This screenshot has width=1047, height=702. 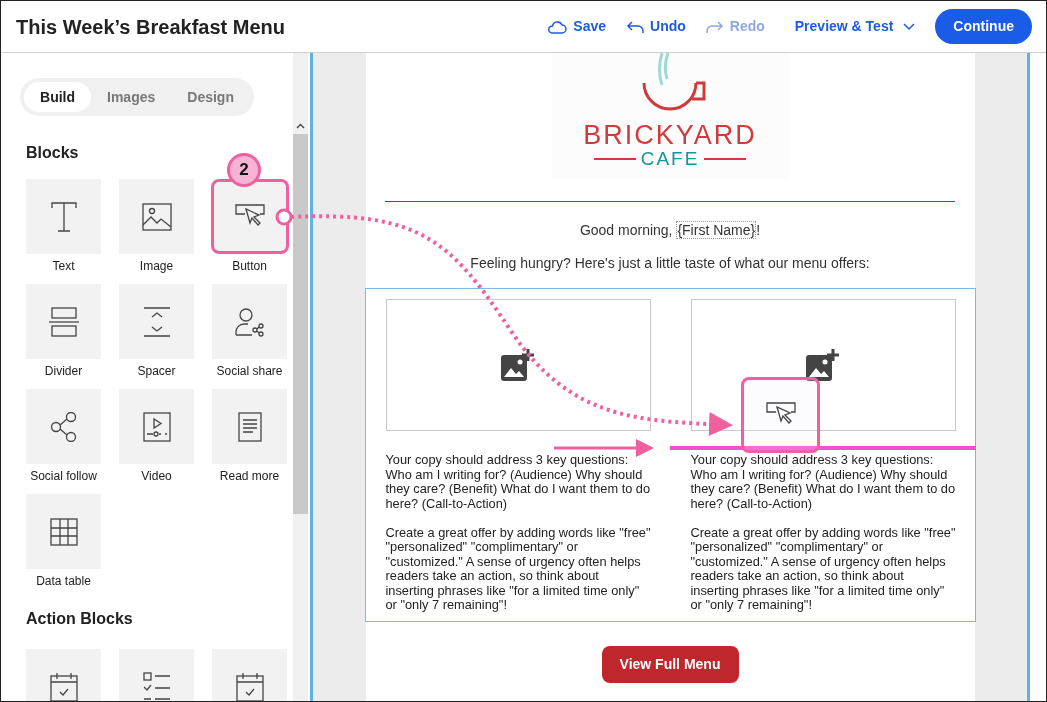 I want to click on block-label: Text, so click(x=63, y=266).